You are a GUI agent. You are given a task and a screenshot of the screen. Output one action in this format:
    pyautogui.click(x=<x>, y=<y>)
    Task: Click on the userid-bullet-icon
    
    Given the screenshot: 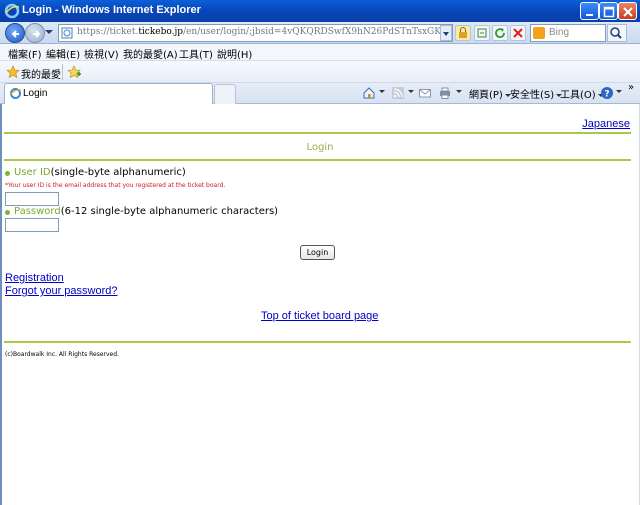 What is the action you would take?
    pyautogui.click(x=7, y=173)
    